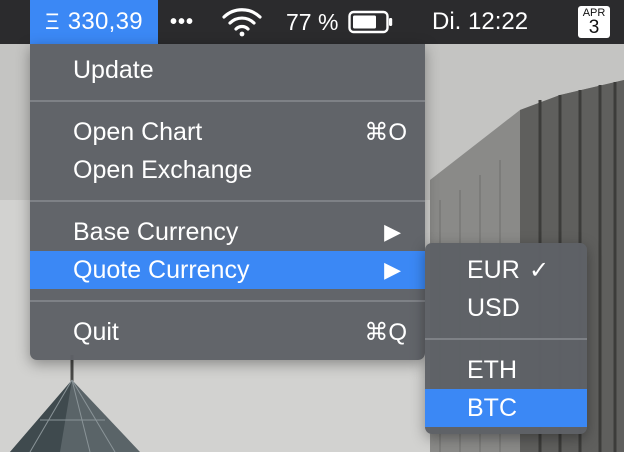 Image resolution: width=624 pixels, height=452 pixels. What do you see at coordinates (385, 332) in the screenshot?
I see `shortcut-label: ⌘Q` at bounding box center [385, 332].